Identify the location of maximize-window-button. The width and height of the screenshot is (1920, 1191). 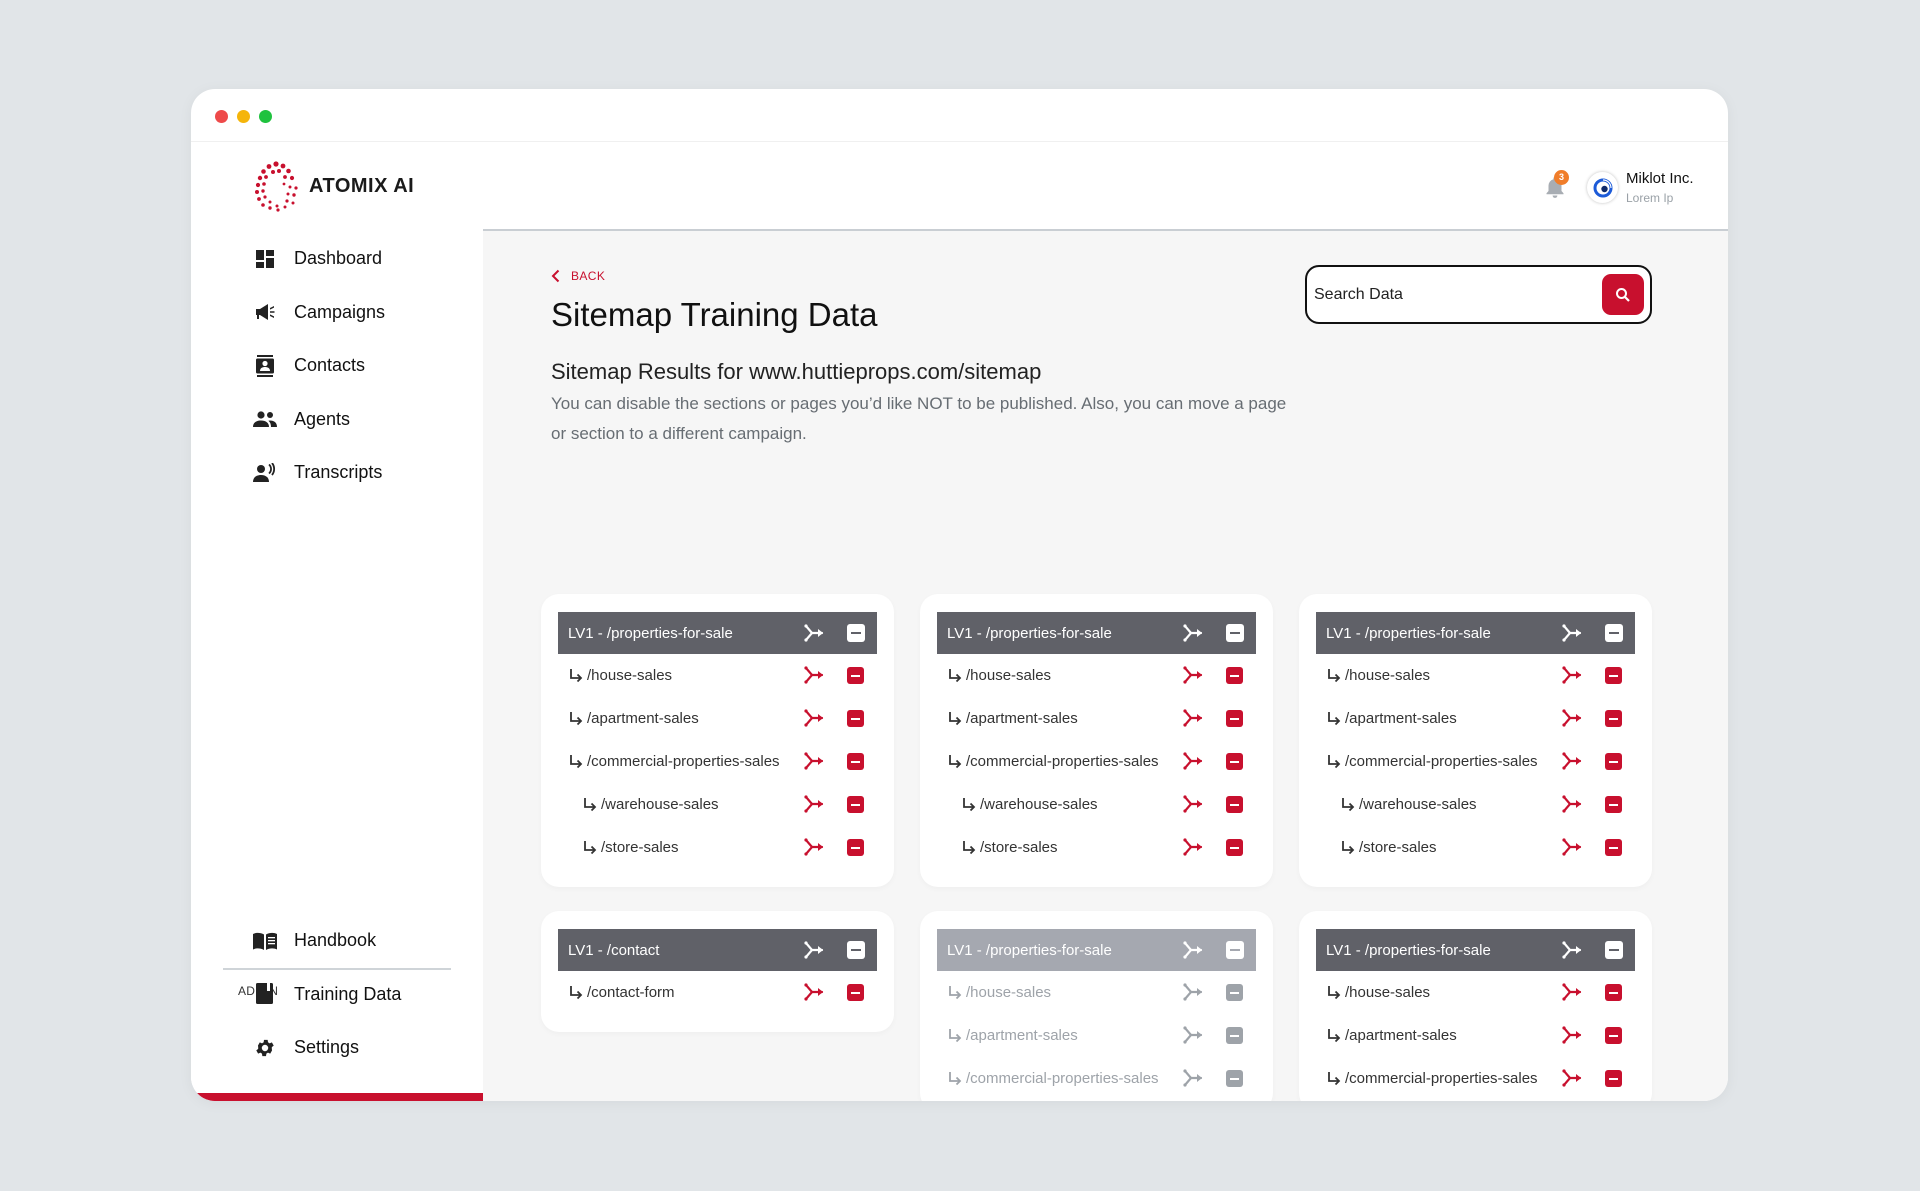
(265, 116).